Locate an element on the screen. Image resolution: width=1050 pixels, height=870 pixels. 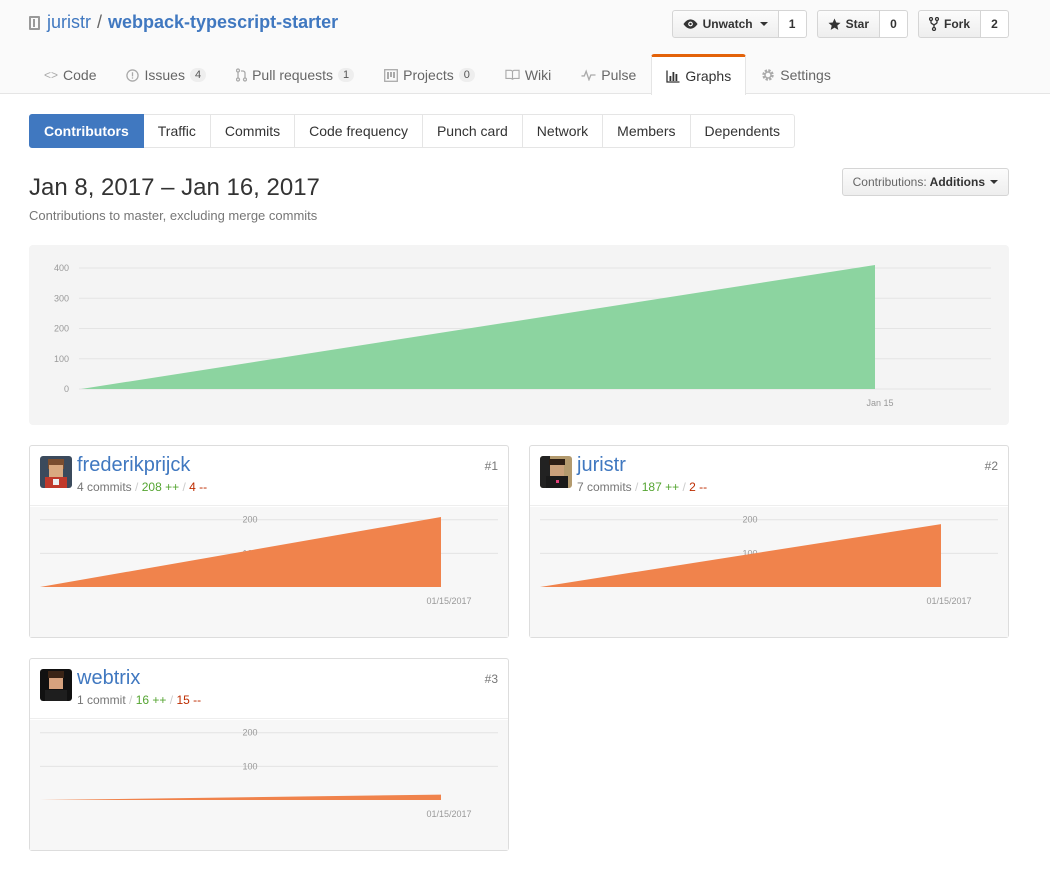
star-icon is located at coordinates (834, 23).